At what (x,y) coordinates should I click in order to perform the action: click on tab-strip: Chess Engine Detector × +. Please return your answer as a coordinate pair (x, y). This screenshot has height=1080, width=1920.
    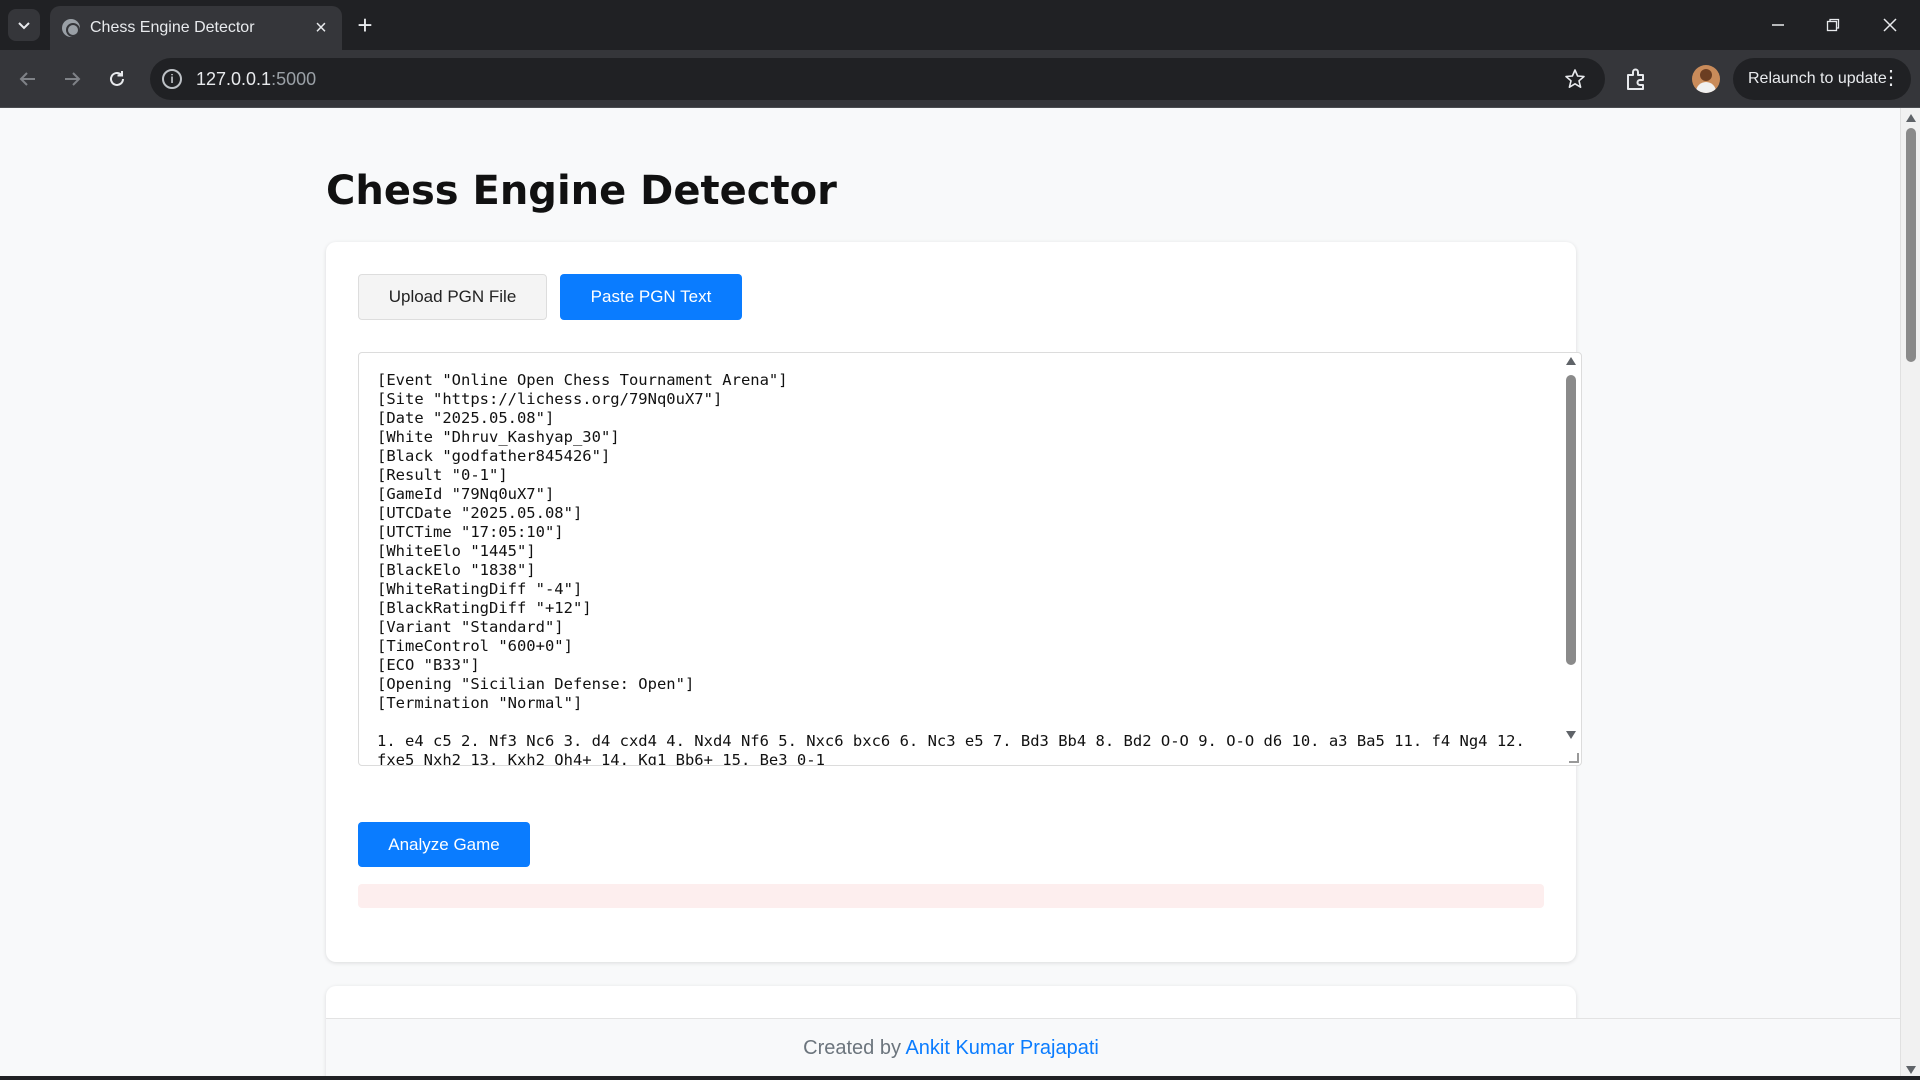
    Looking at the image, I should click on (960, 25).